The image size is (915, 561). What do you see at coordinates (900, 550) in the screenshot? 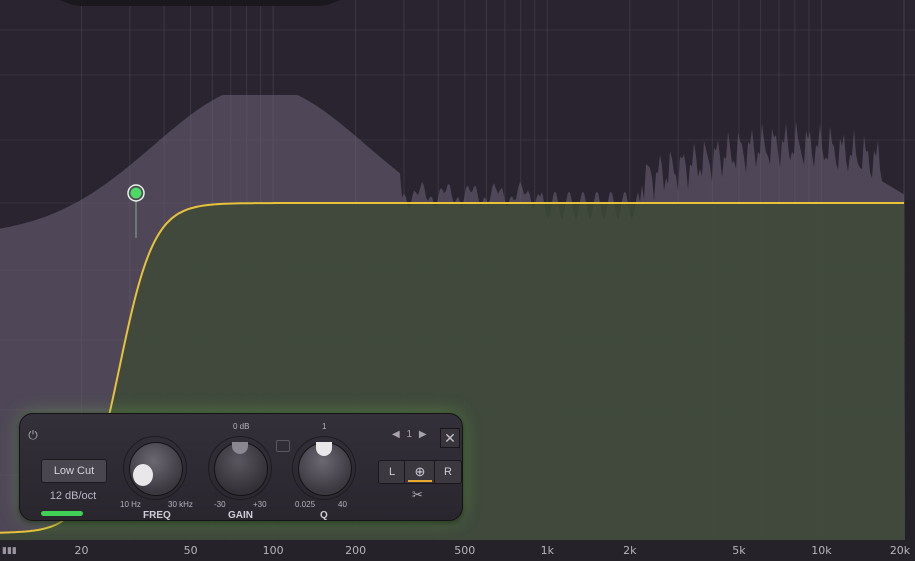
I see `axis-label-20k: 20k` at bounding box center [900, 550].